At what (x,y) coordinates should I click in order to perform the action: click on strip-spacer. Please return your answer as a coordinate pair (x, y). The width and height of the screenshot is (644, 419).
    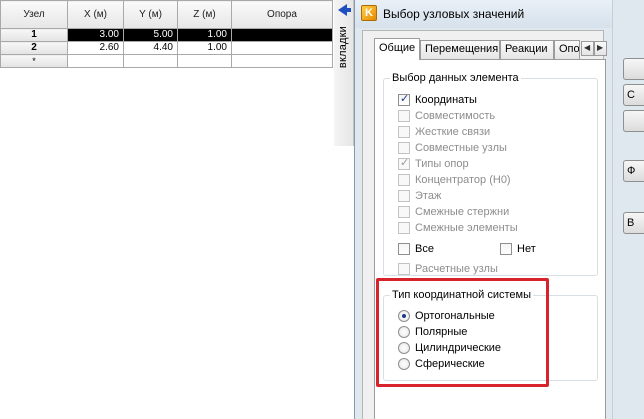
    Looking at the image, I should click on (344, 282).